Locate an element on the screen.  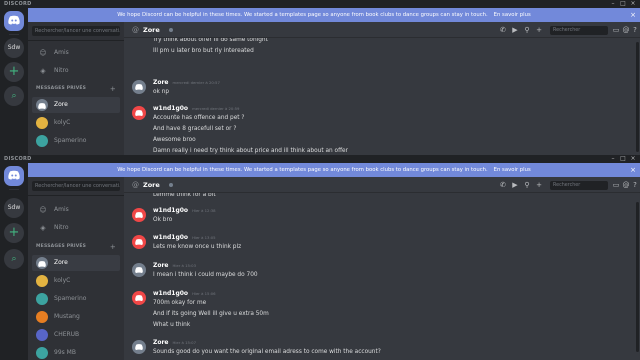
message-timestamp: Hier à 15:07 is located at coordinates (184, 342).